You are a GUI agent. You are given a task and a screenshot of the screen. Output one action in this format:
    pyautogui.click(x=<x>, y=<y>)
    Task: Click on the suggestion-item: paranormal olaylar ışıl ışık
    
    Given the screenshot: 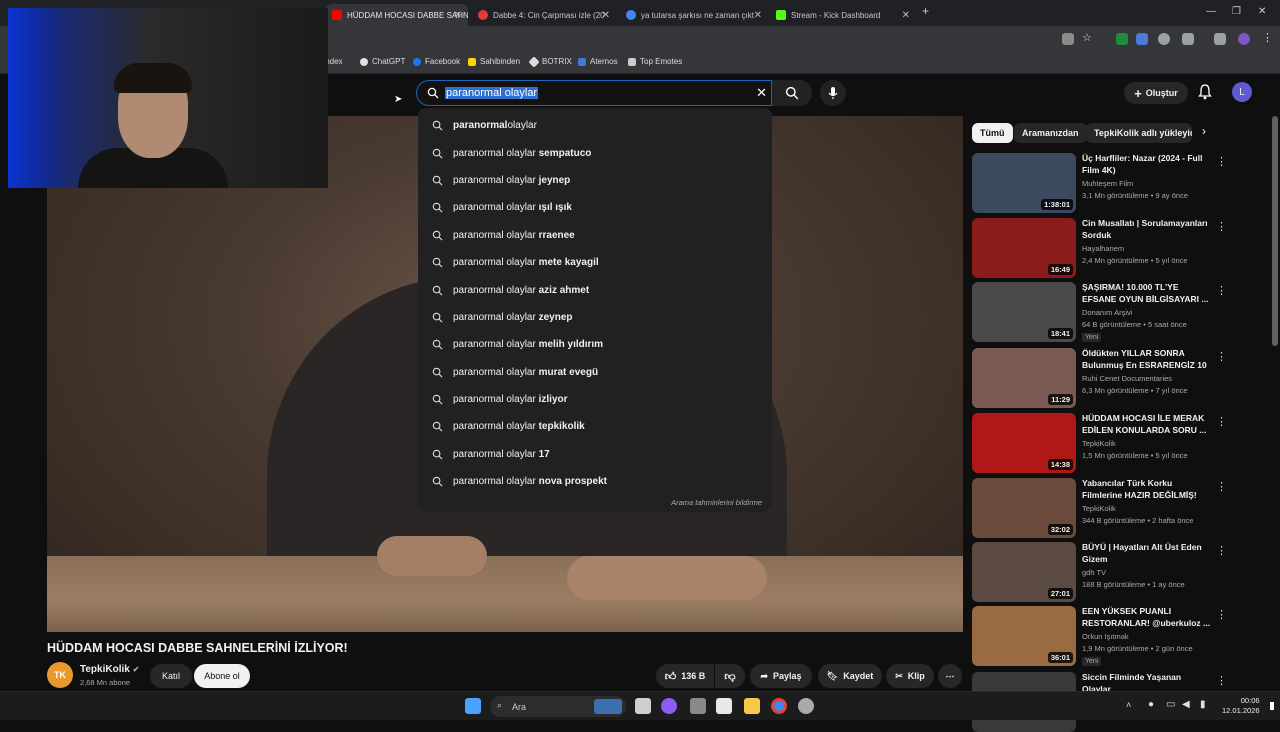 What is the action you would take?
    pyautogui.click(x=595, y=207)
    